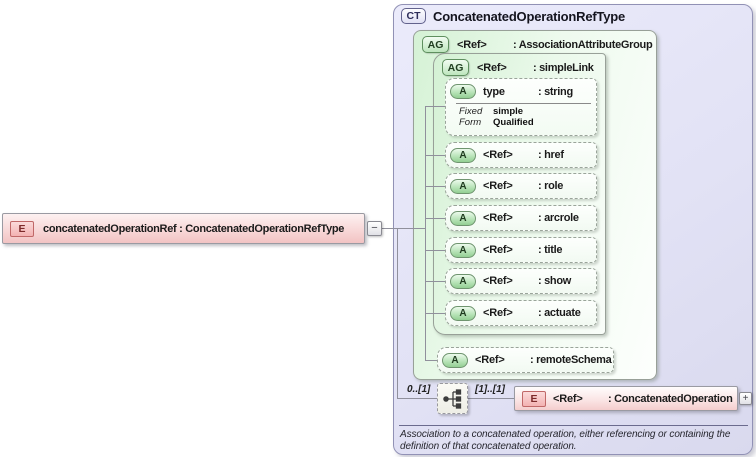 The image size is (756, 457). I want to click on attribute-group-name: : simpleLink, so click(563, 67).